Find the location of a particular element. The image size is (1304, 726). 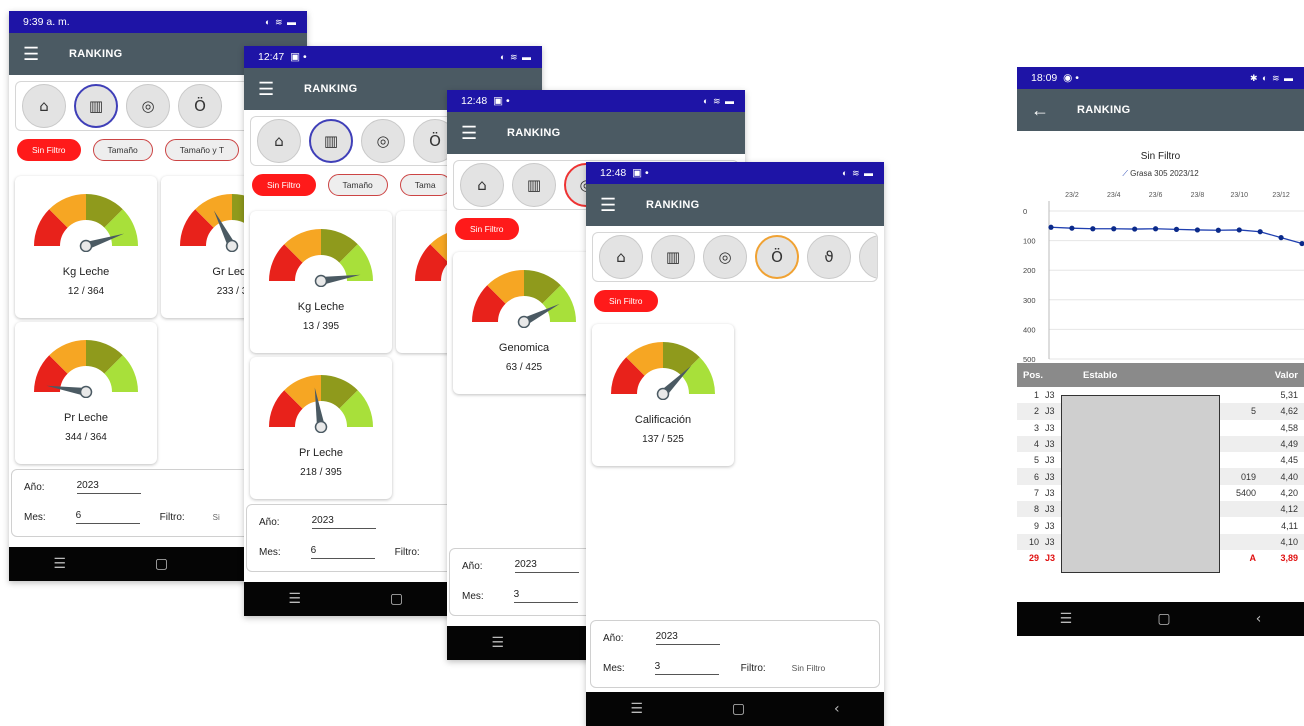

filter-value: Sin Filtro is located at coordinates (809, 668).